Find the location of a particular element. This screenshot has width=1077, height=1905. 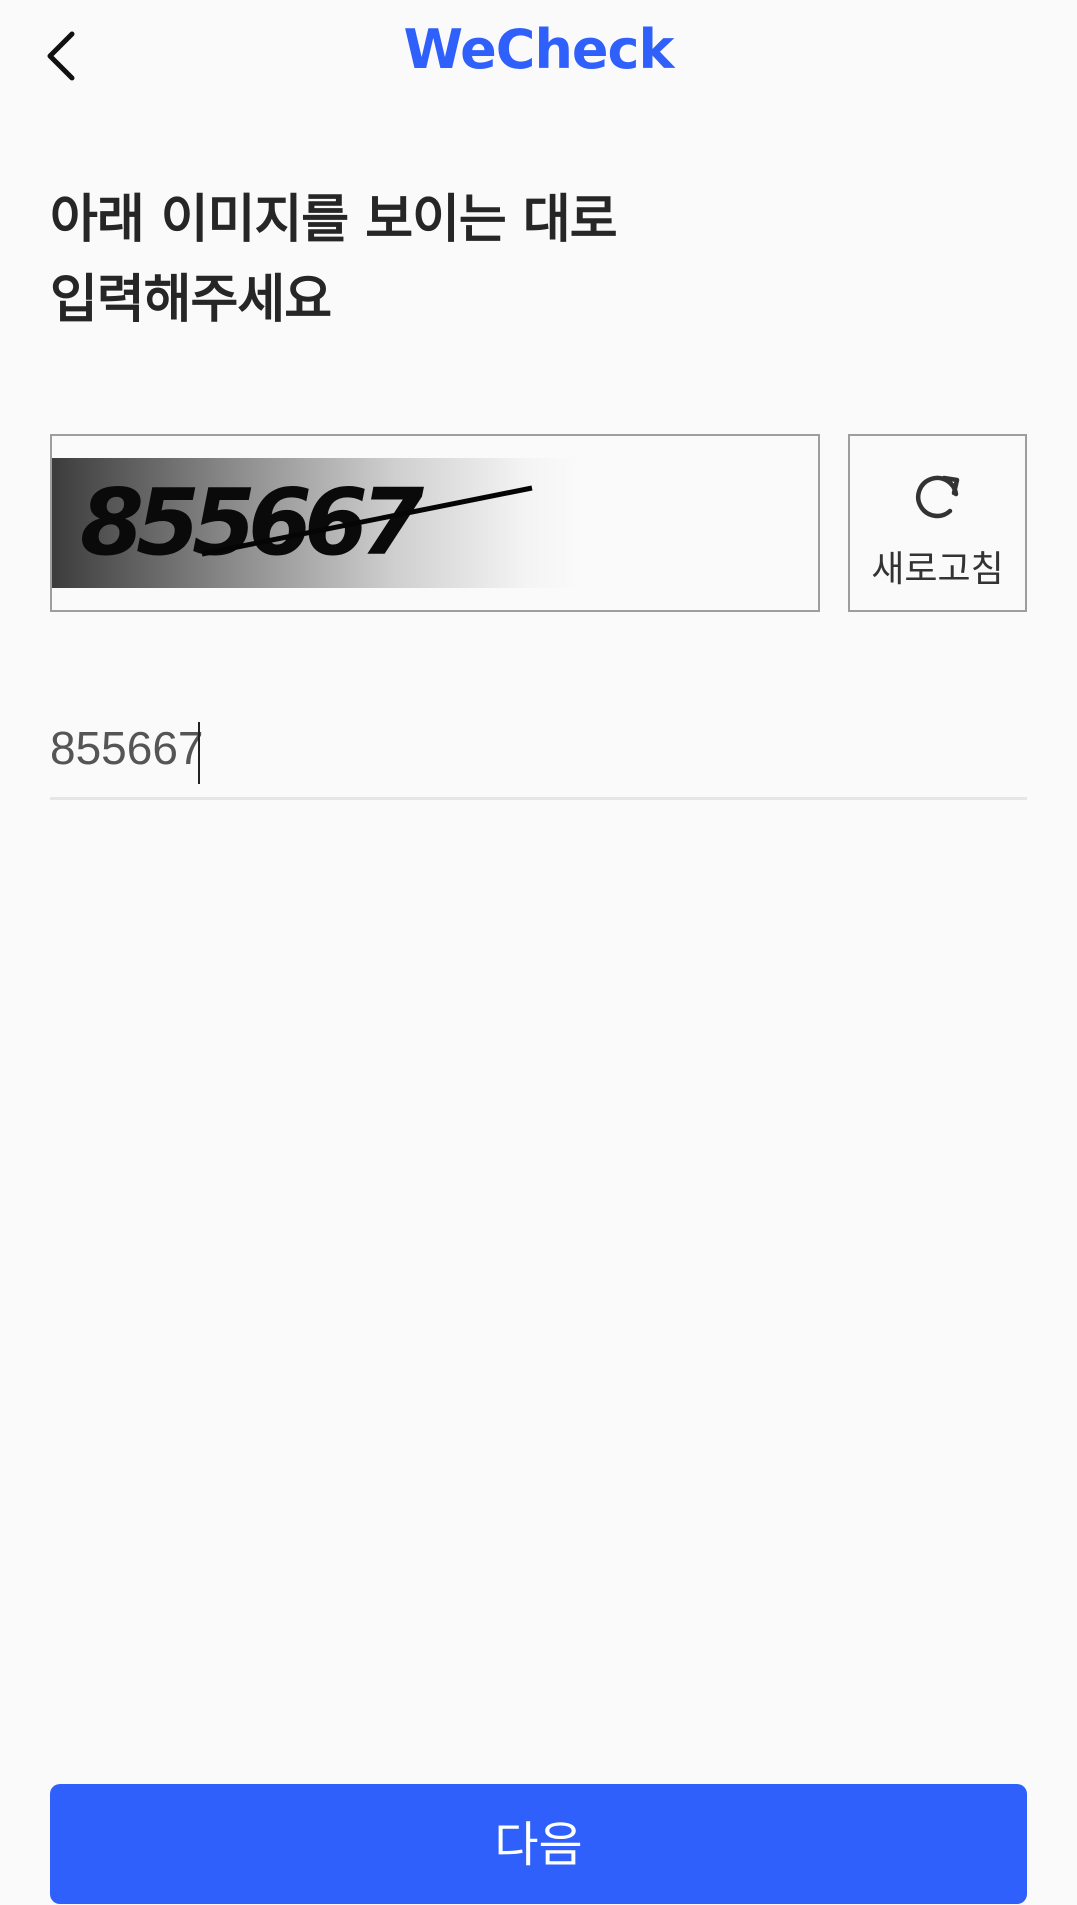

captcha-image: 855667 is located at coordinates (315, 523).